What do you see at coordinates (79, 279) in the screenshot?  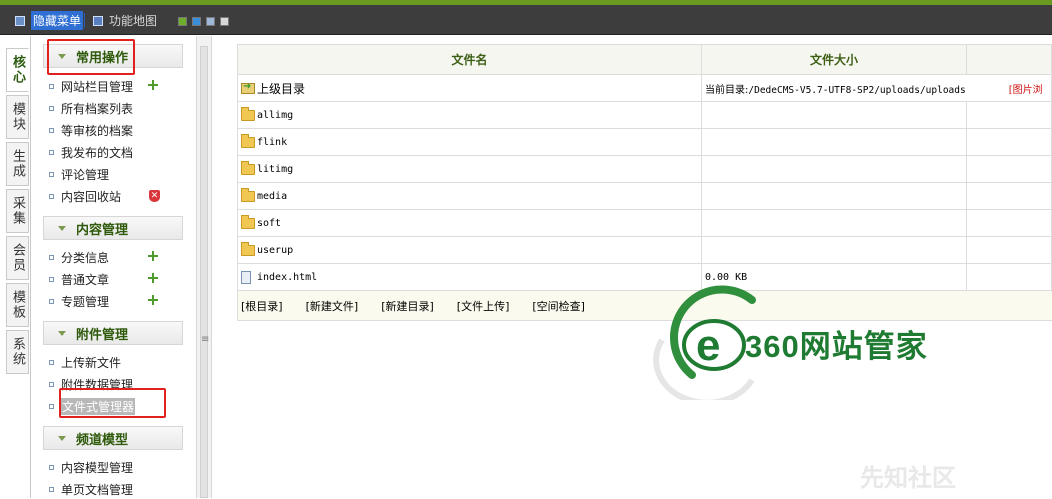 I see `menu-item-articles: 普通文章` at bounding box center [79, 279].